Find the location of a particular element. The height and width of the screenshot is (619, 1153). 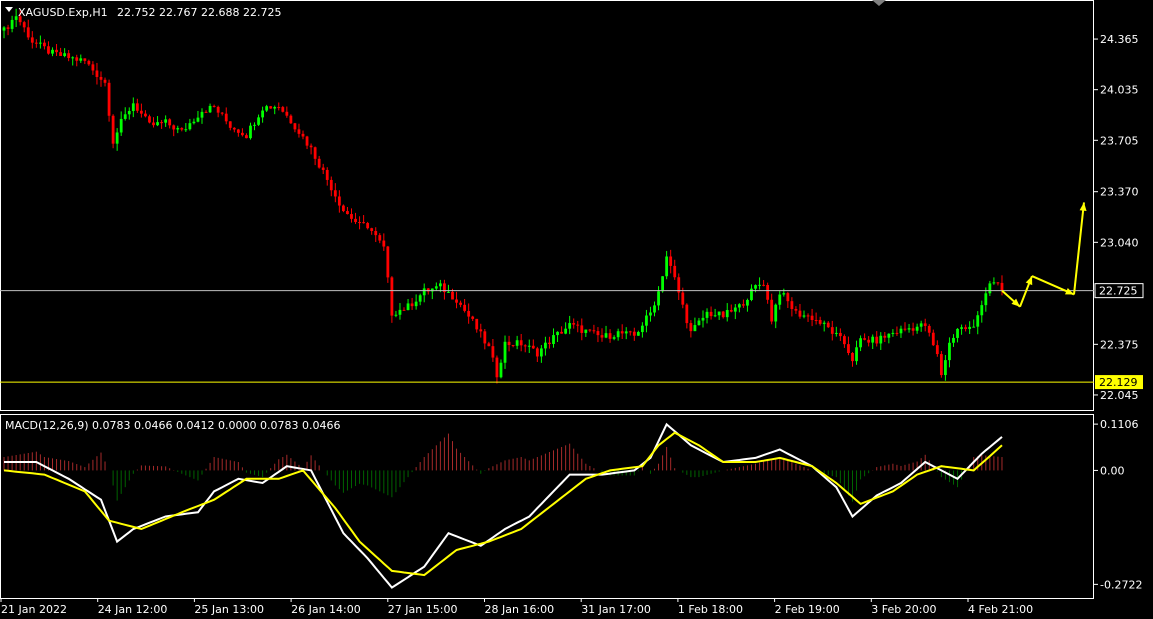

price-tick-label: 22.045 is located at coordinates (1119, 395).